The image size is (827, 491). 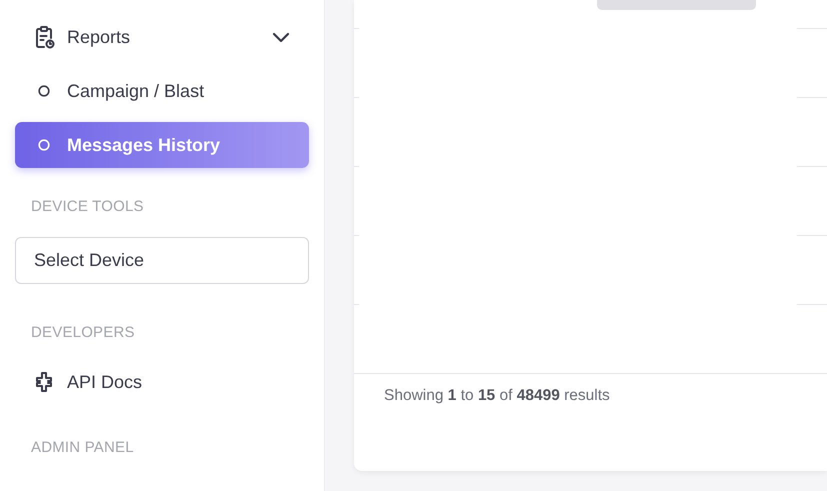 I want to click on nav-sub-item: Campaign / Blast, so click(x=162, y=91).